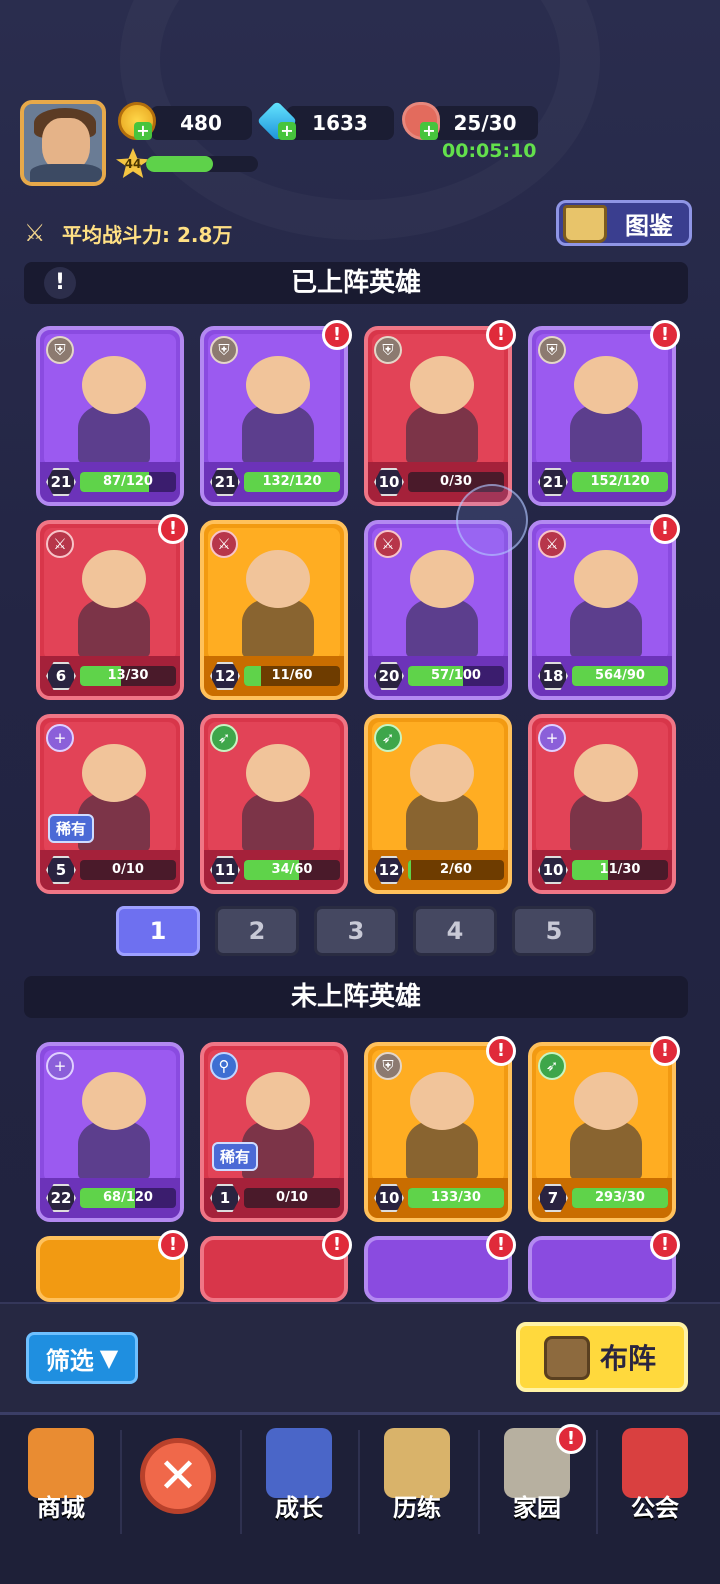  Describe the element at coordinates (456, 675) in the screenshot. I see `hero-shard-text: 57/100` at that location.